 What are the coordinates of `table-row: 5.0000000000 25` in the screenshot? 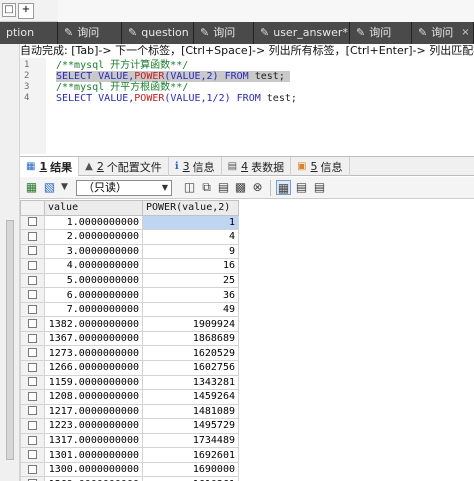 It's located at (129, 280).